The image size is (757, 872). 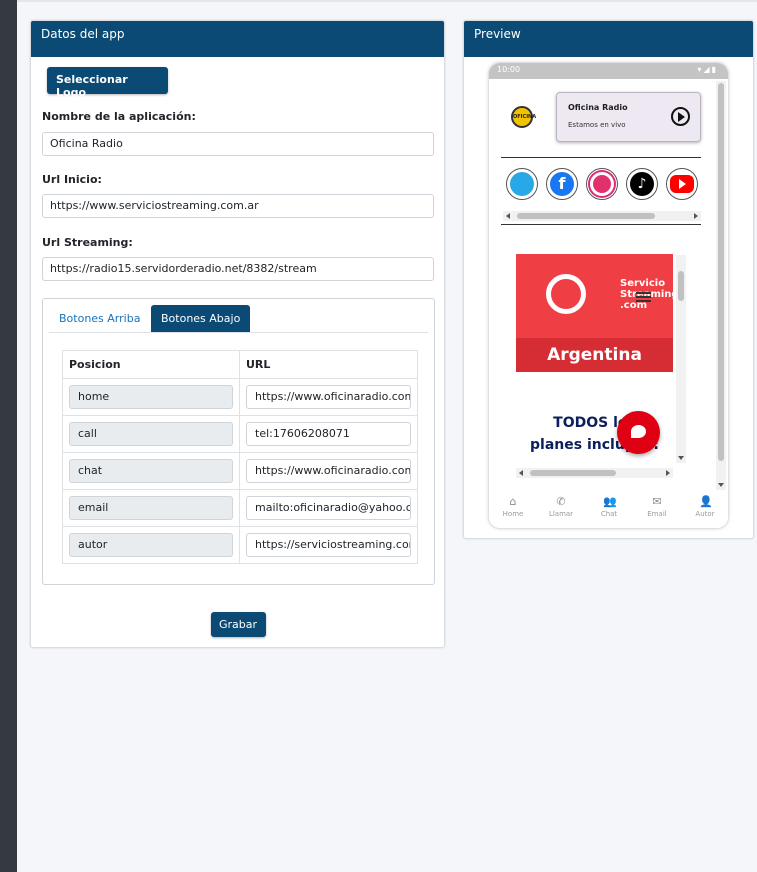 What do you see at coordinates (328, 397) in the screenshot?
I see `url-input-home: https://www.oficinaradio.com` at bounding box center [328, 397].